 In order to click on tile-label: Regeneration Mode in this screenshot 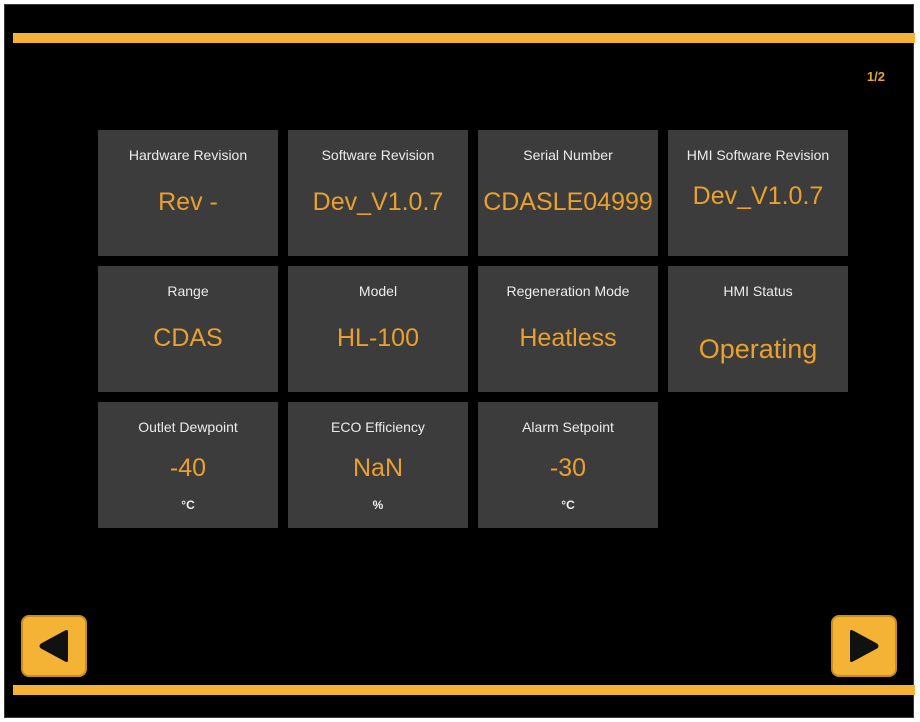, I will do `click(568, 291)`.